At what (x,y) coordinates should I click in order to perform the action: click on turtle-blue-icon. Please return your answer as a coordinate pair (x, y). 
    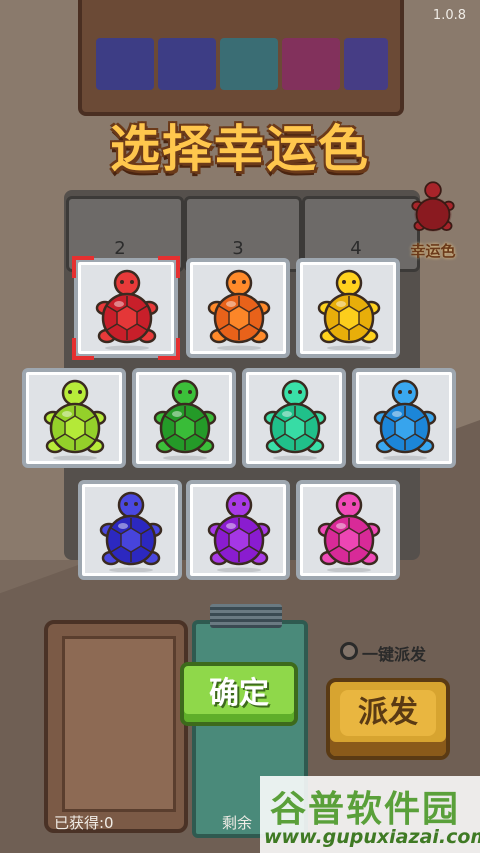
    Looking at the image, I should click on (131, 531).